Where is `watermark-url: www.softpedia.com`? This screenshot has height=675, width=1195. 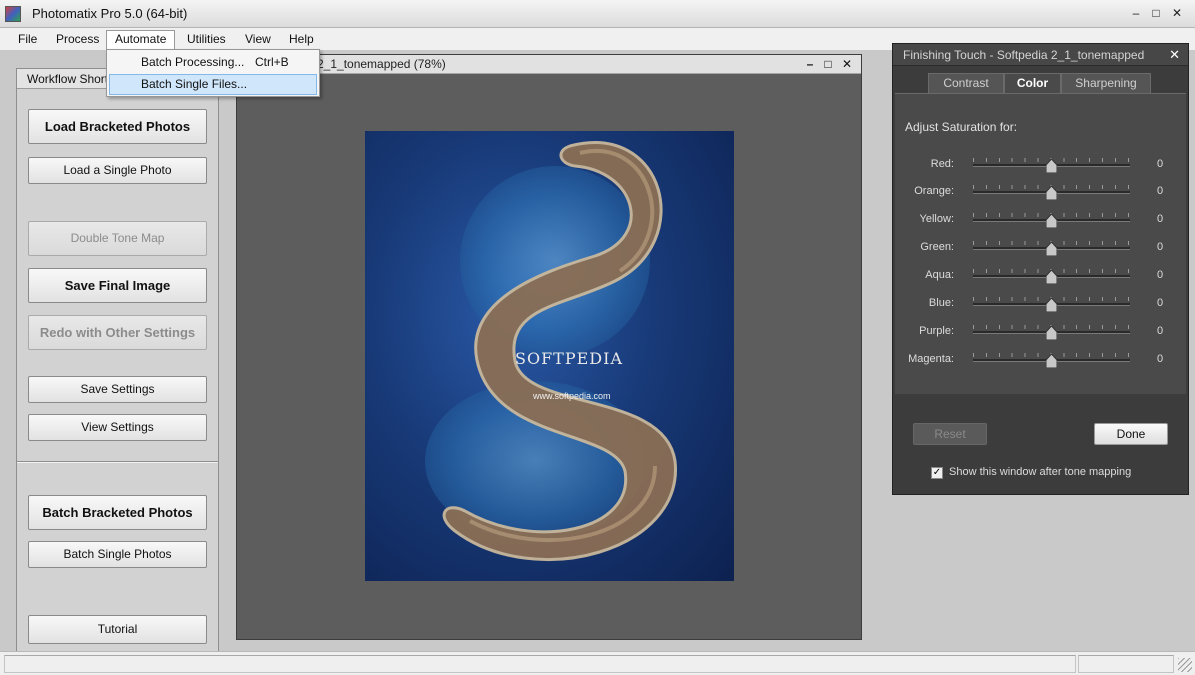
watermark-url: www.softpedia.com is located at coordinates (572, 396).